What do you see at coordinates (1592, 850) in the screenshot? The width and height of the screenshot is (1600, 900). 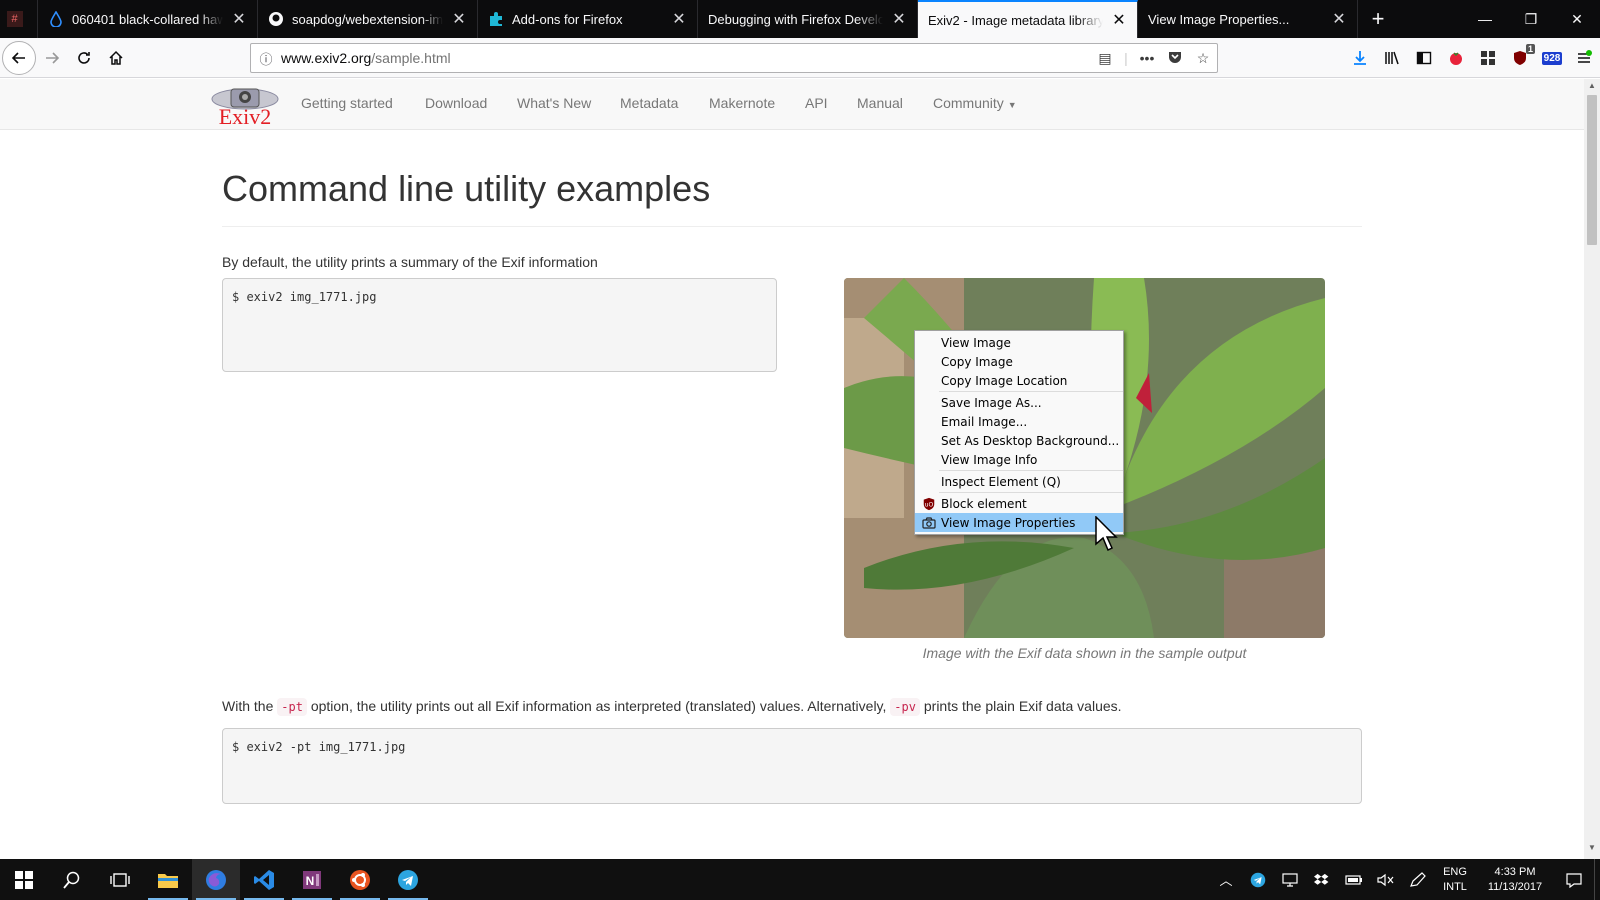 I see `scroll-down-icon: ▼` at bounding box center [1592, 850].